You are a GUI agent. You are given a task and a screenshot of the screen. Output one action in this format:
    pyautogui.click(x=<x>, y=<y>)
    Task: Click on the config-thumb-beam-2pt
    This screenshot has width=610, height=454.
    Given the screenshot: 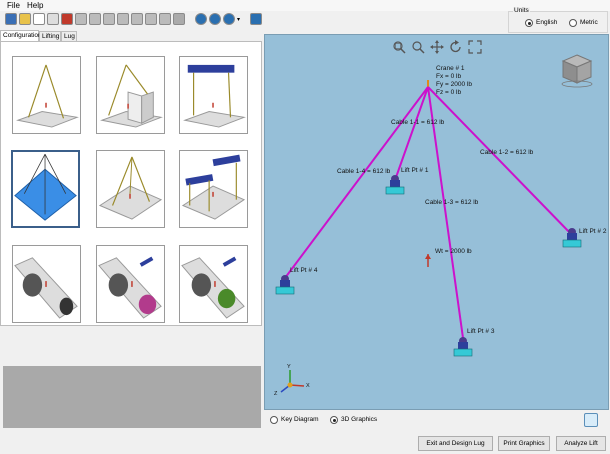 What is the action you would take?
    pyautogui.click(x=213, y=95)
    